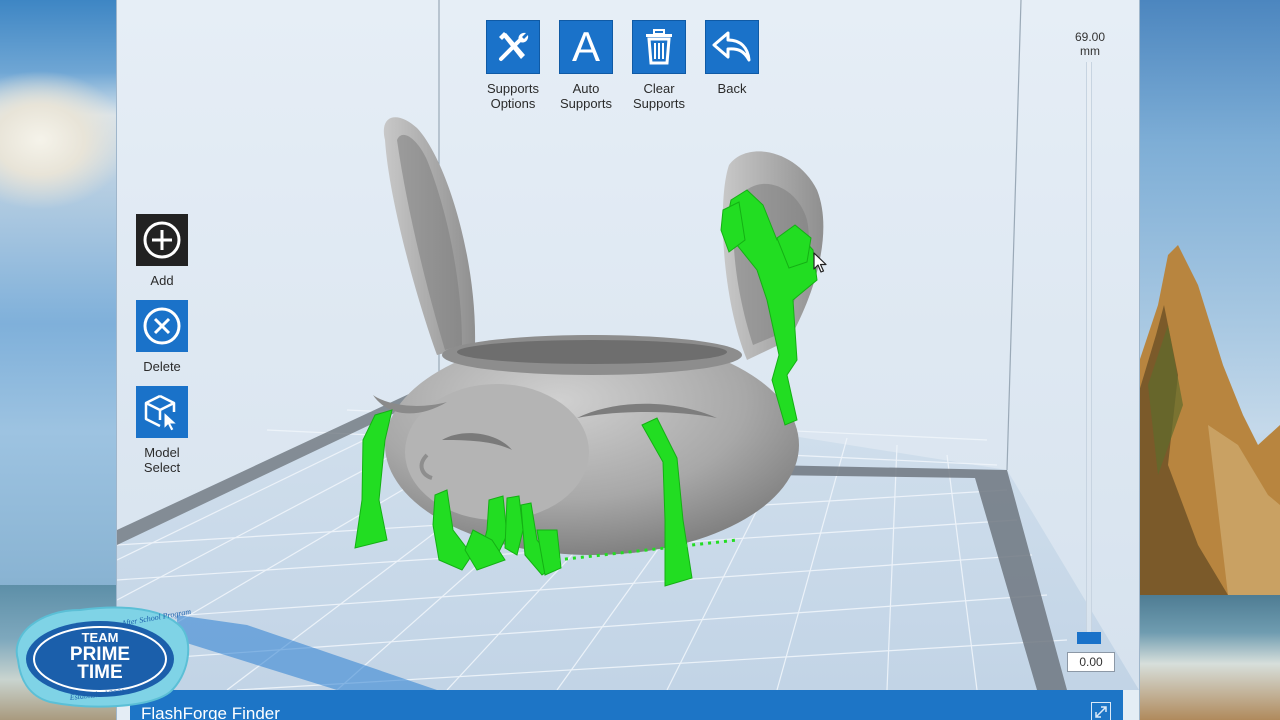  What do you see at coordinates (162, 326) in the screenshot?
I see `x-circle-icon` at bounding box center [162, 326].